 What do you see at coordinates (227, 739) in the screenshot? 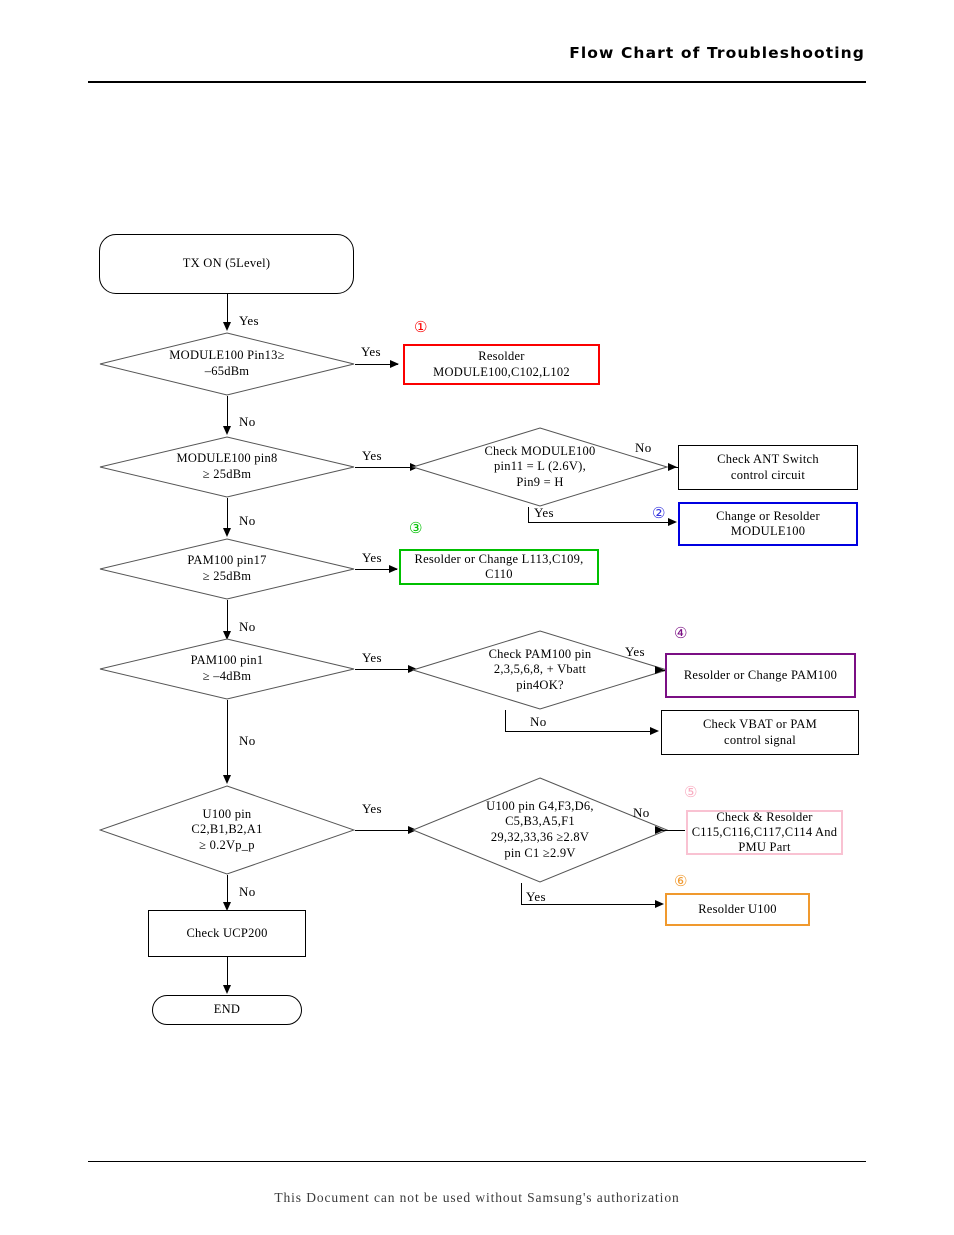
I see `connector-d4-d5` at bounding box center [227, 739].